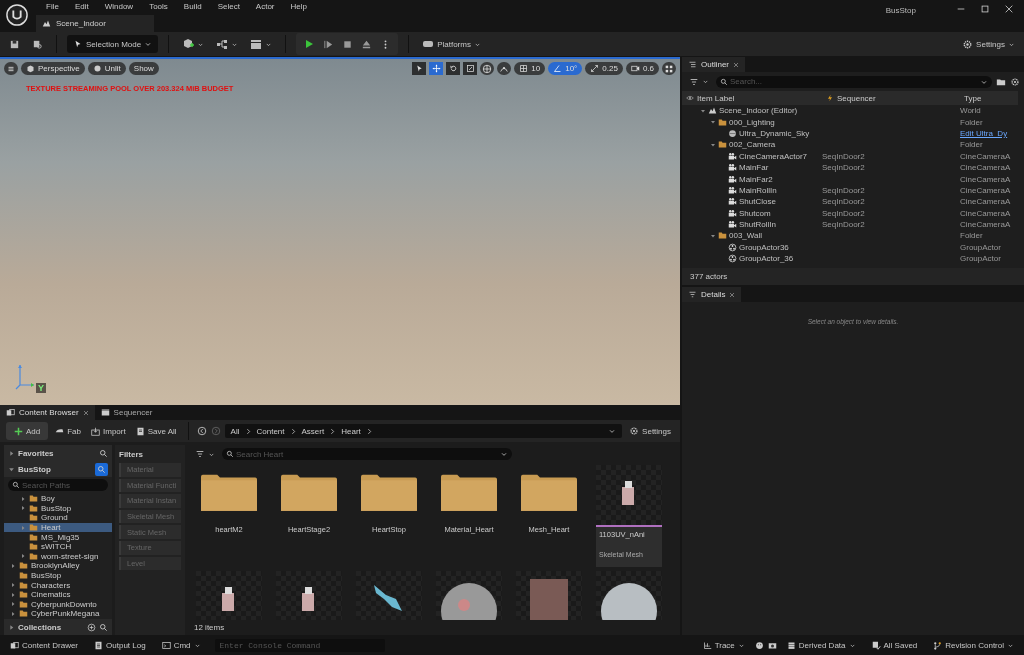 The width and height of the screenshot is (1024, 655). What do you see at coordinates (265, 6) in the screenshot?
I see `menu-item: Actor` at bounding box center [265, 6].